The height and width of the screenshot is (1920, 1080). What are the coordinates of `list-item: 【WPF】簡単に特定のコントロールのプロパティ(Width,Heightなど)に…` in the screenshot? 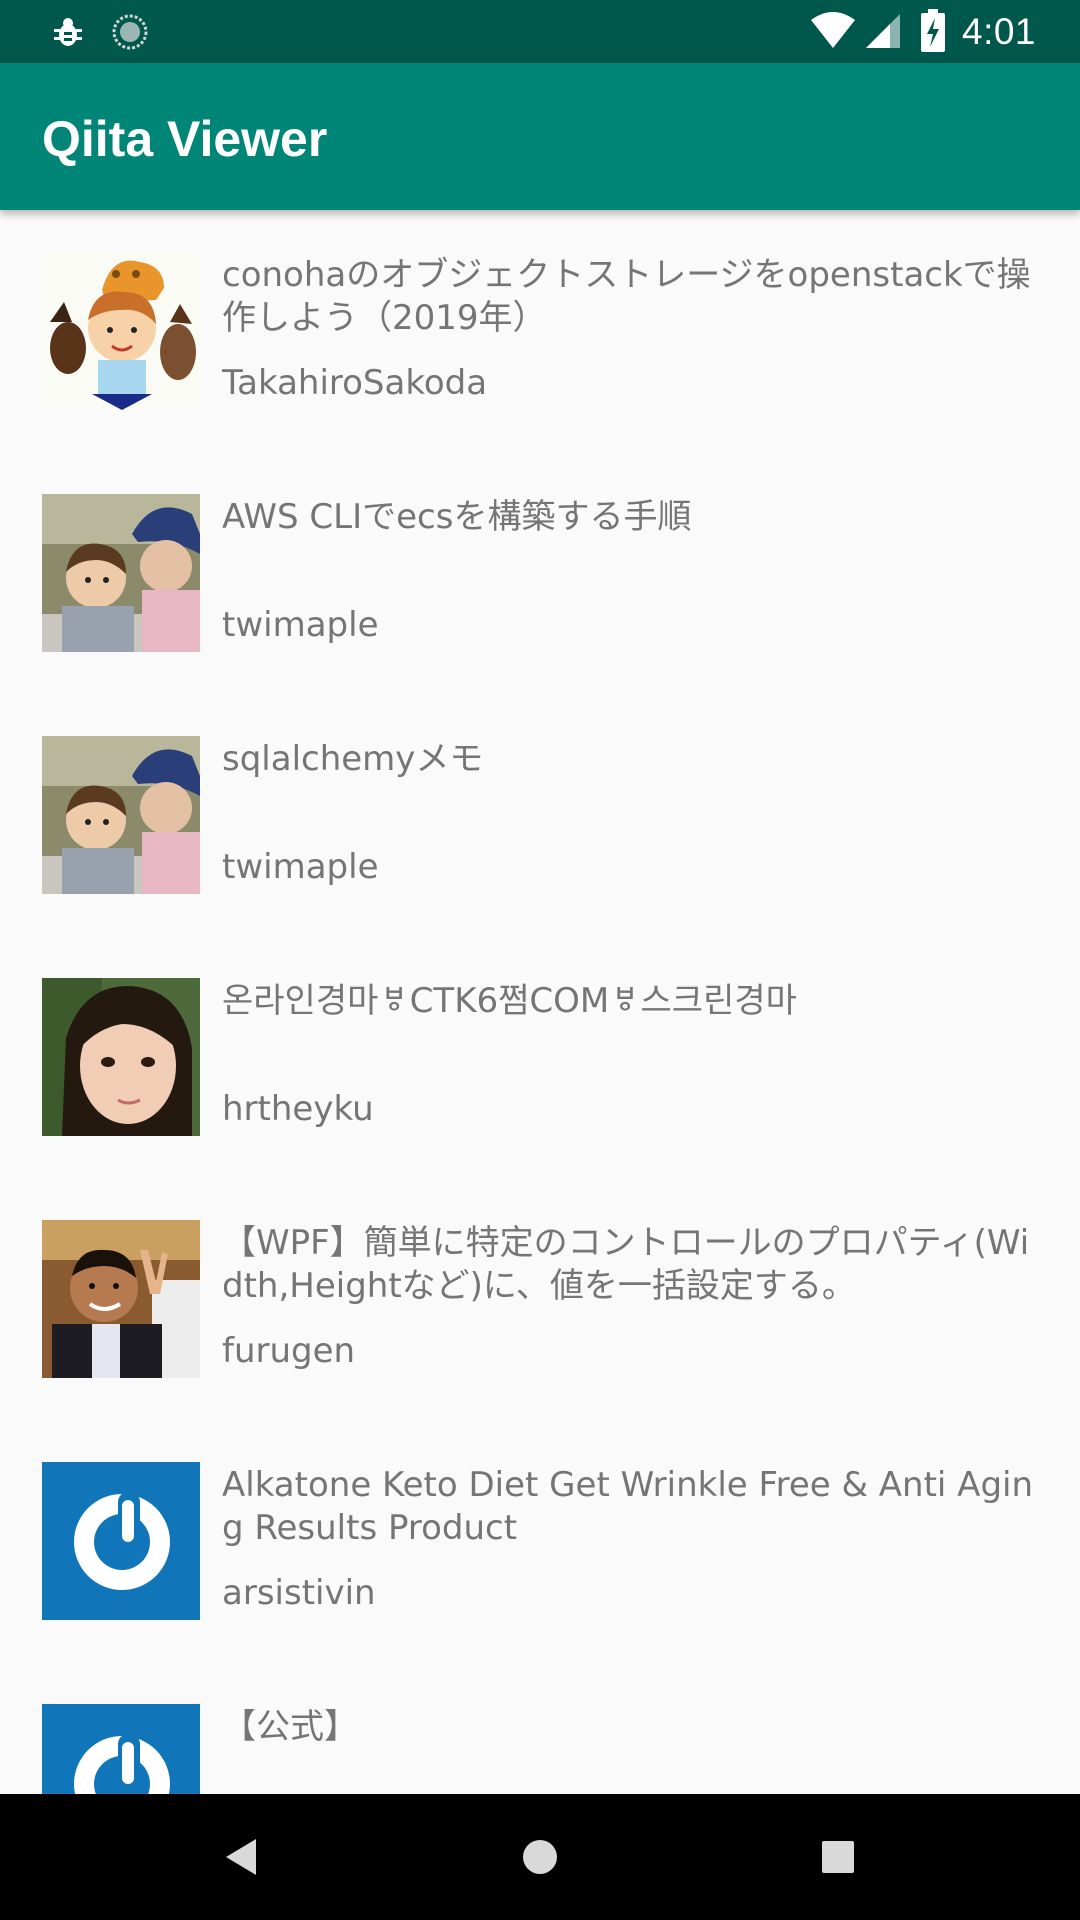 It's located at (540, 1299).